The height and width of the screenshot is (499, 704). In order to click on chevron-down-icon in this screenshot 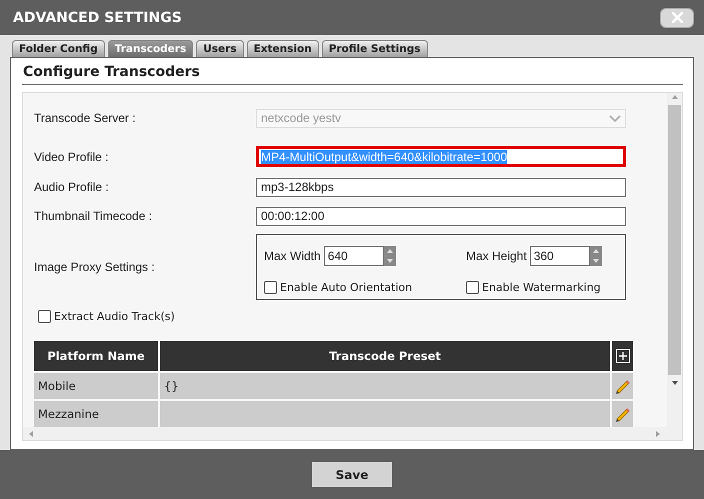, I will do `click(615, 118)`.